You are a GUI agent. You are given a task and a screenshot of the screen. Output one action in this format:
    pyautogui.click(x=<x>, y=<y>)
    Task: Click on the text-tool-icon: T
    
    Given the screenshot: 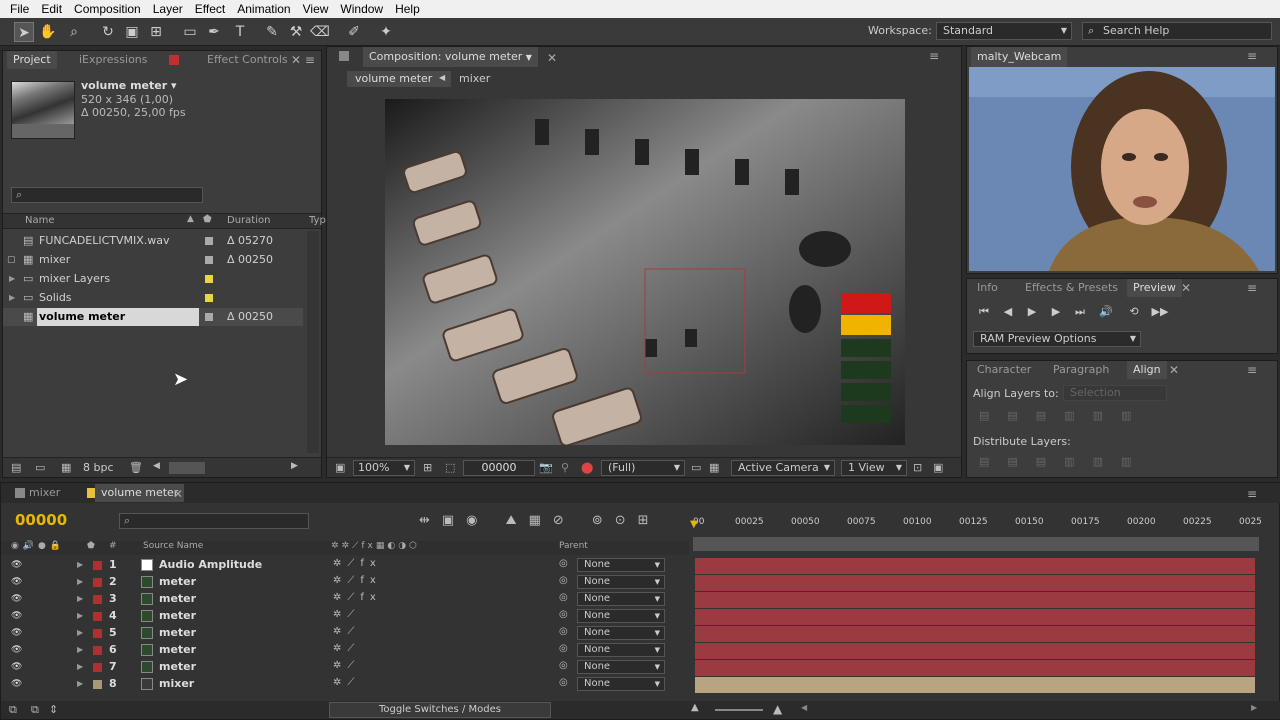 What is the action you would take?
    pyautogui.click(x=240, y=32)
    